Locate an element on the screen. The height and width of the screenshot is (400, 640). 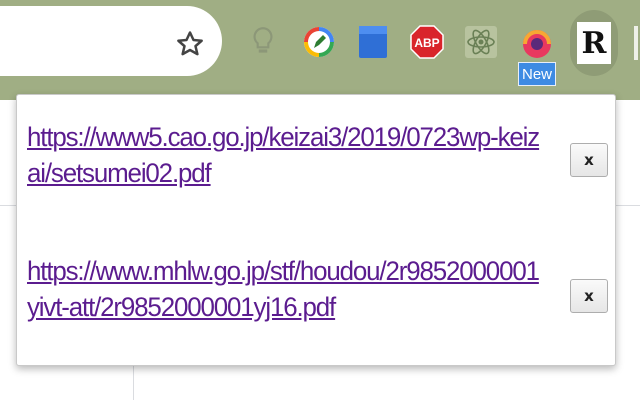
star-icon is located at coordinates (190, 44).